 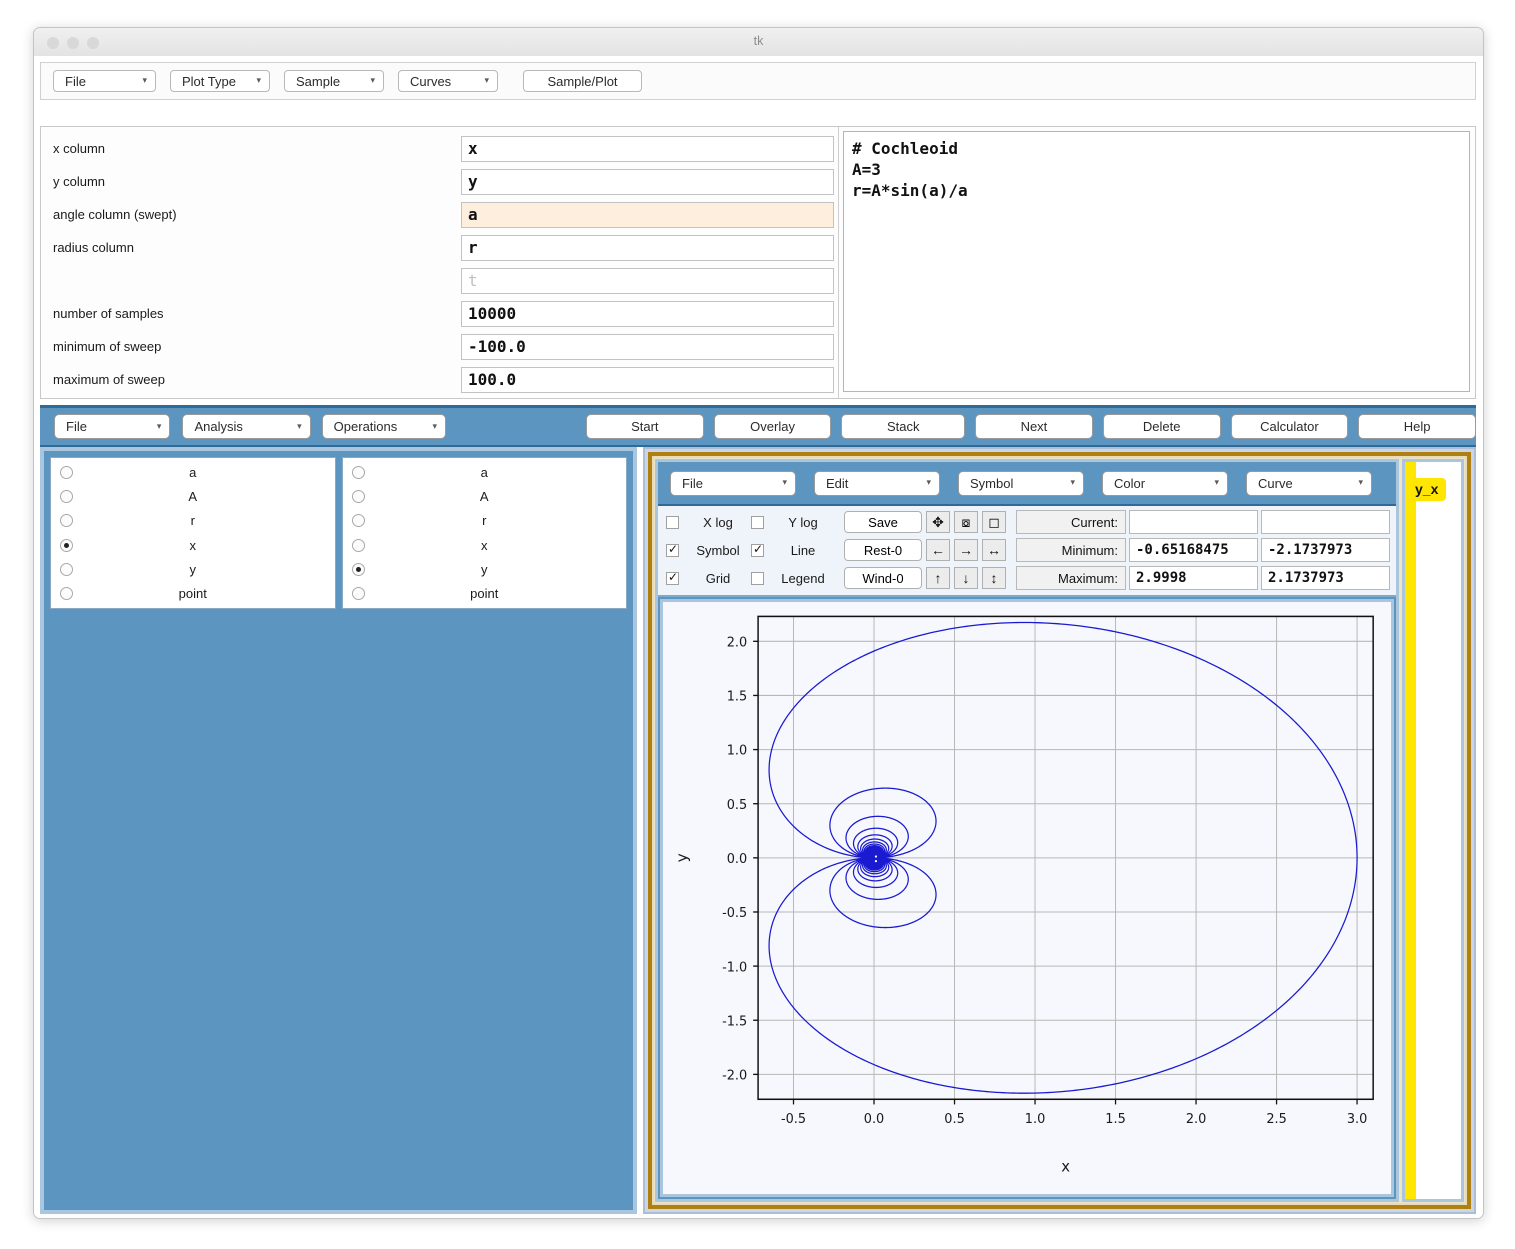 What do you see at coordinates (439, 247) in the screenshot?
I see `form-row-radius-column: radius column r` at bounding box center [439, 247].